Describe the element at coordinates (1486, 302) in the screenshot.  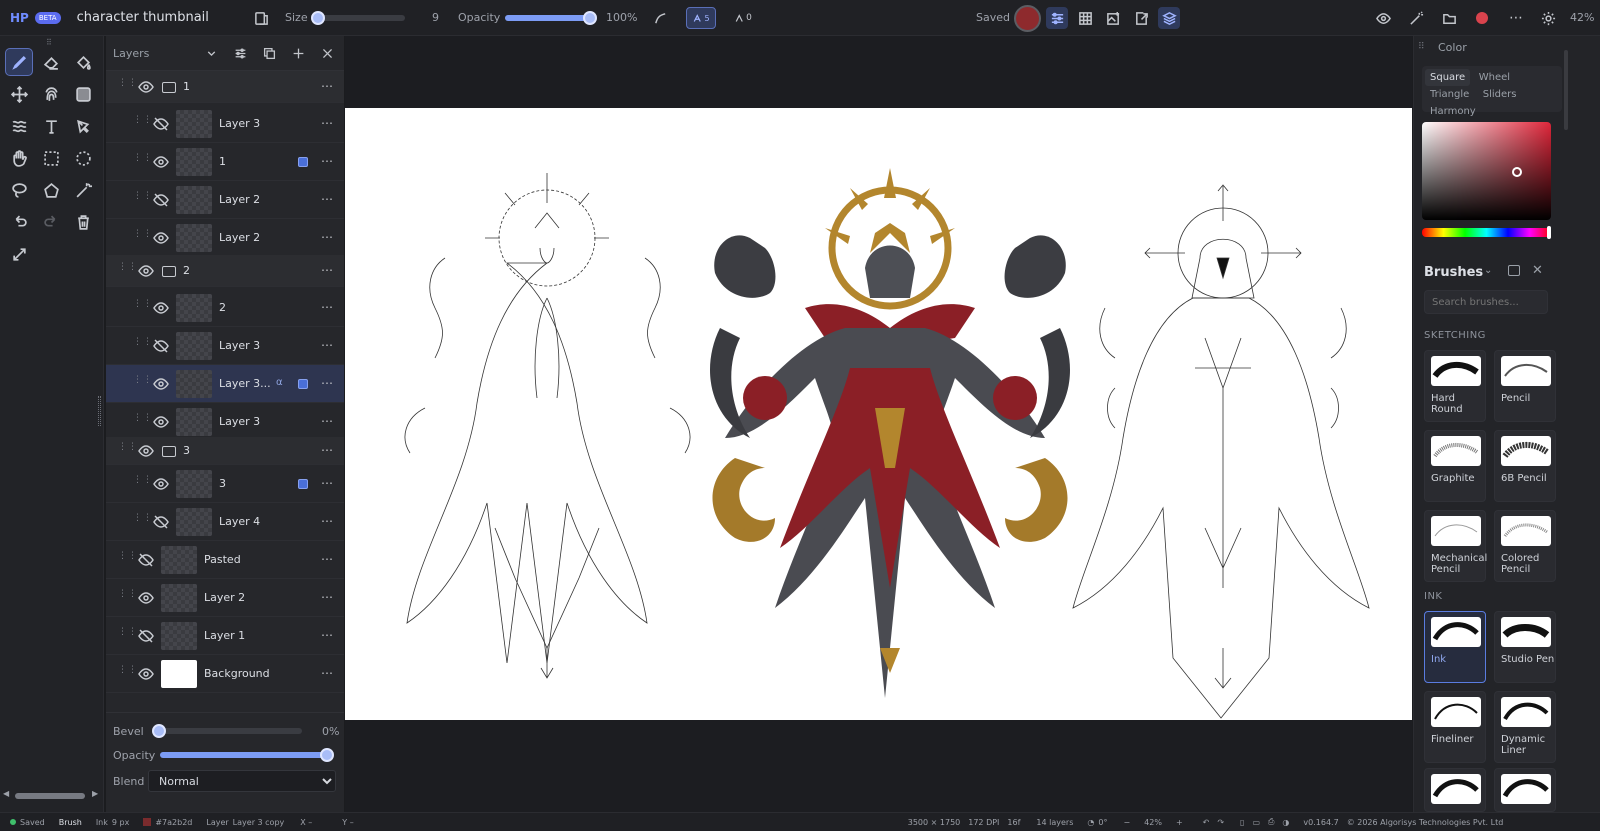
I see `search-brushes-input` at that location.